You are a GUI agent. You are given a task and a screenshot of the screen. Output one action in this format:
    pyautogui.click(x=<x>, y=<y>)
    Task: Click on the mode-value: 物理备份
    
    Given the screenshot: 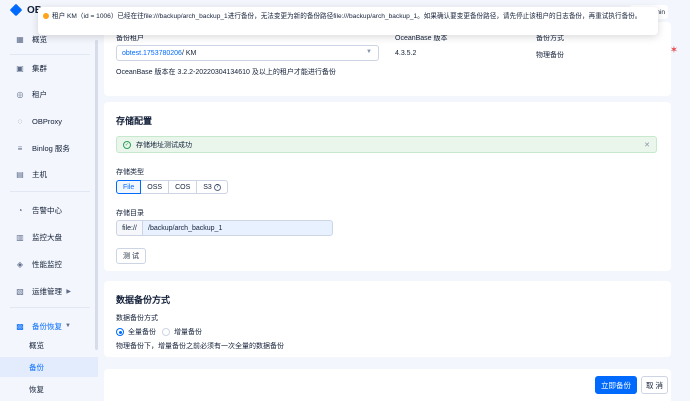 What is the action you would take?
    pyautogui.click(x=550, y=55)
    